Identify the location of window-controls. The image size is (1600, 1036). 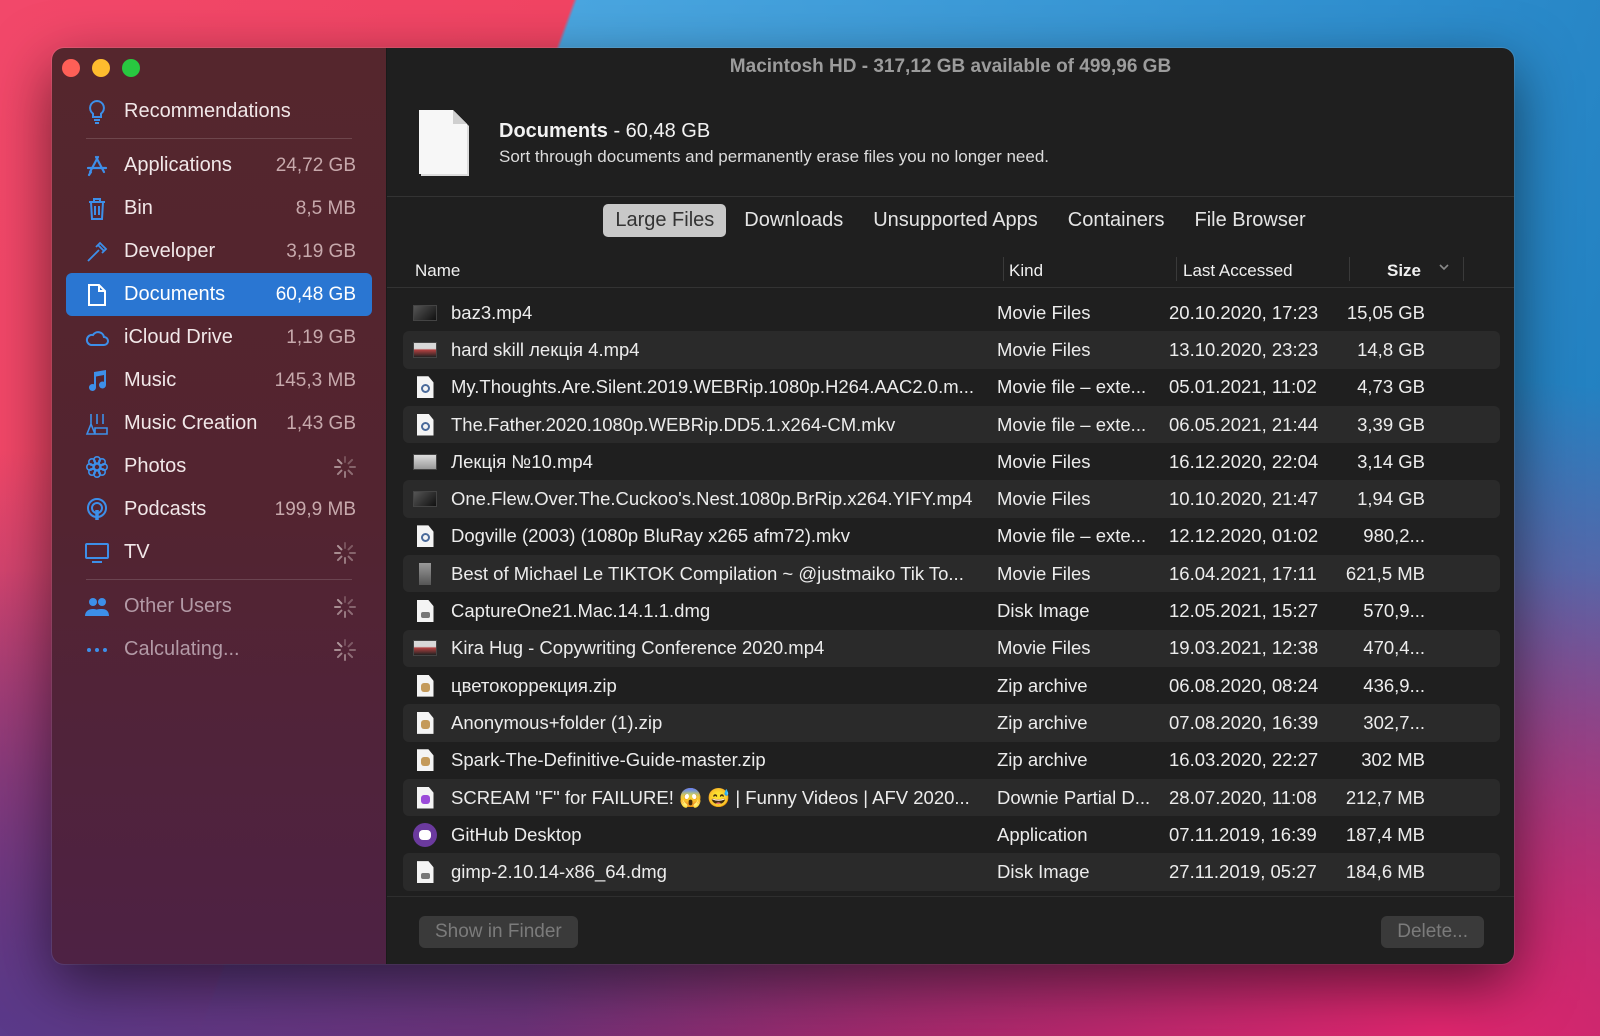
(101, 68).